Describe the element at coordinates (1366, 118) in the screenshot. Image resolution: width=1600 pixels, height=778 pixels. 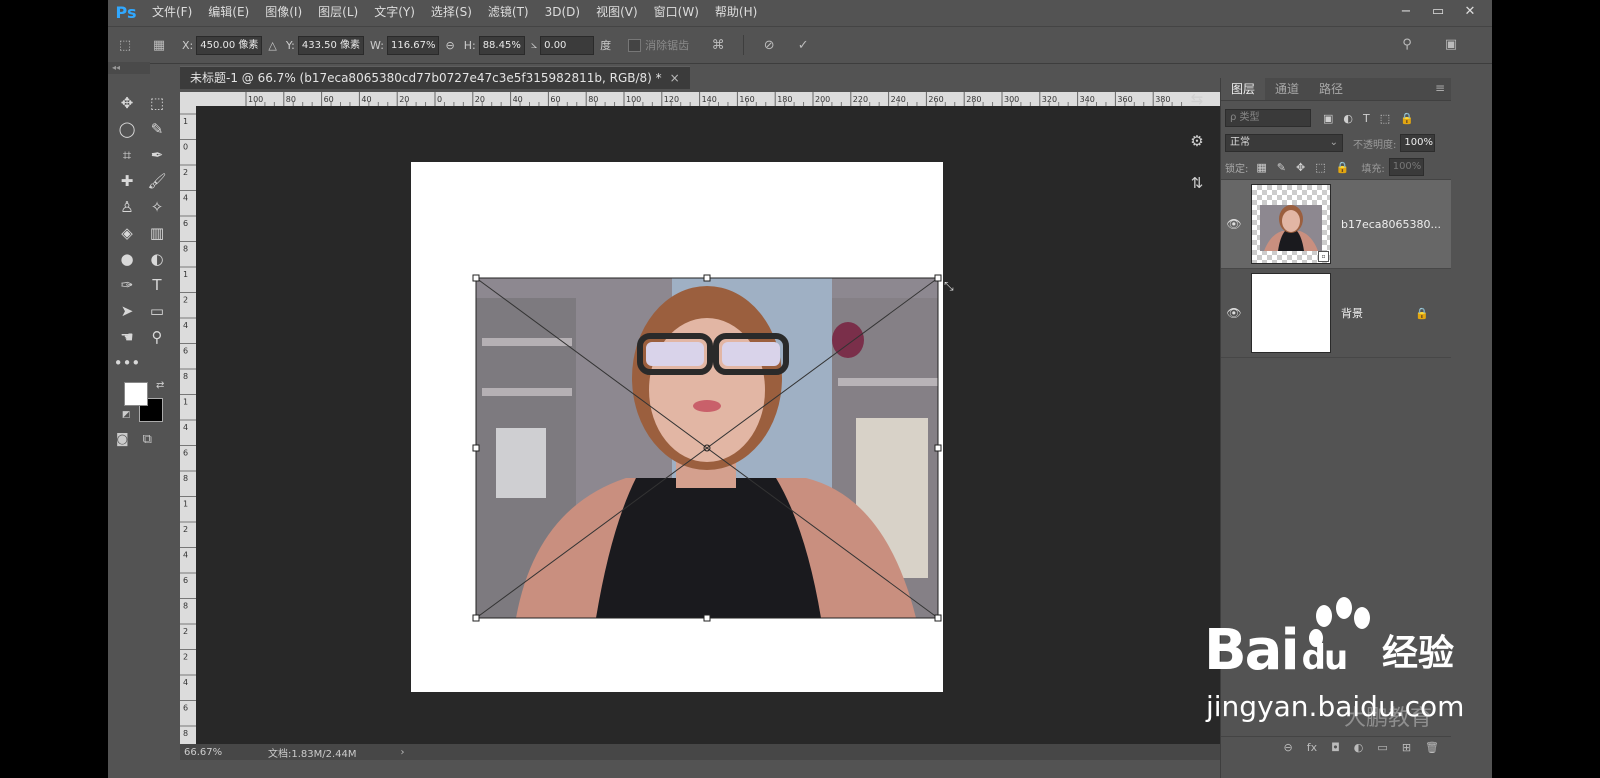
I see `type-filter-icon: T` at that location.